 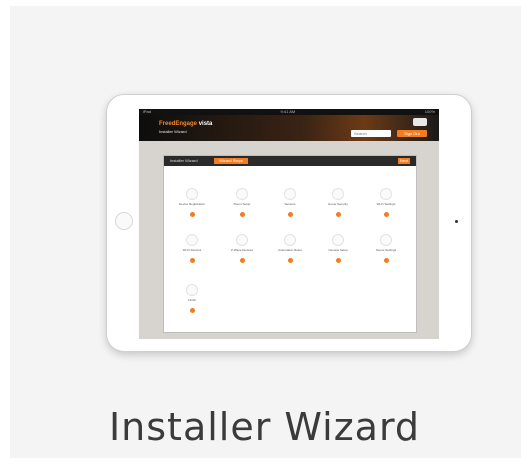 I want to click on step-label: Scene Settings, so click(x=386, y=250).